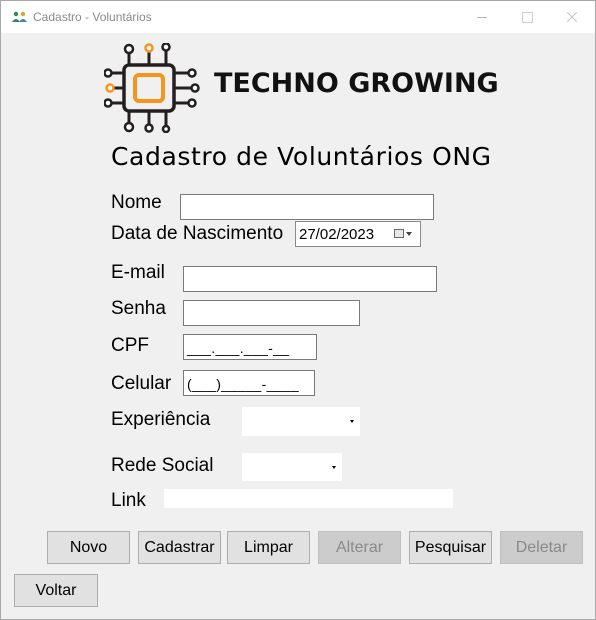 This screenshot has width=596, height=620. I want to click on voltar-button: Voltar, so click(56, 590).